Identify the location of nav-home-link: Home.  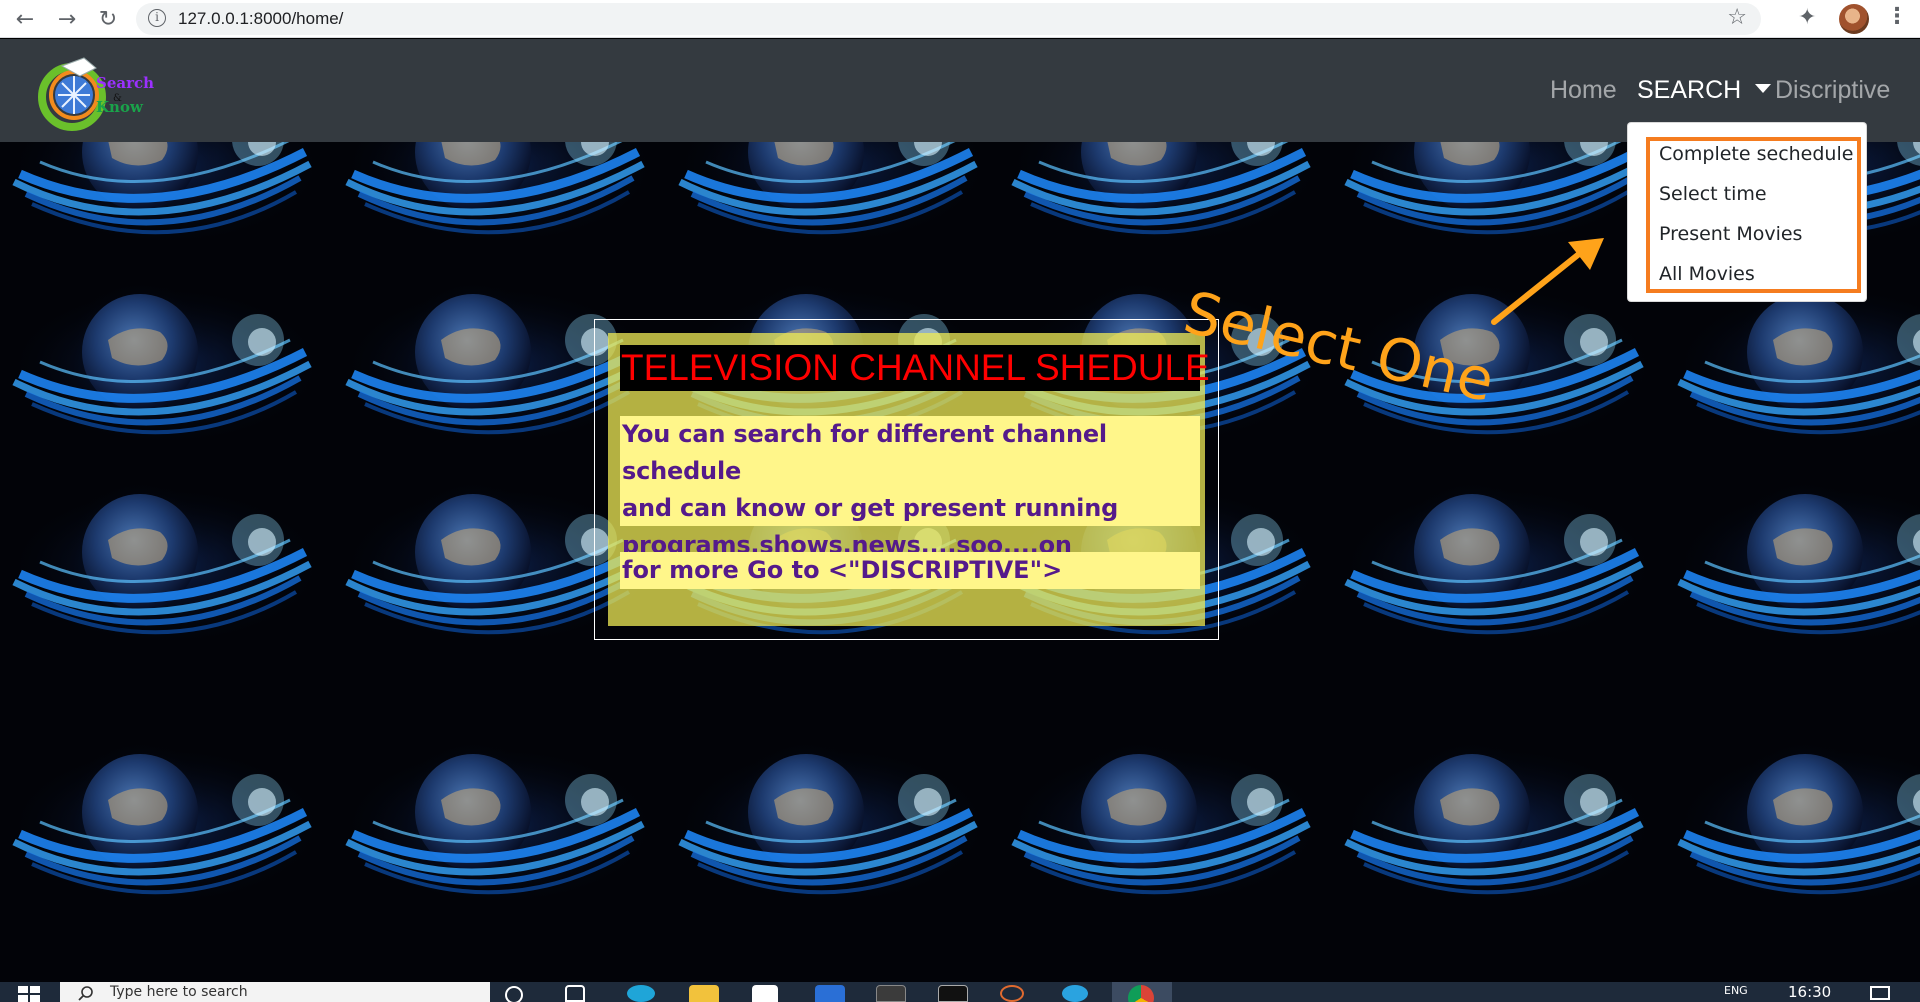
(1583, 90).